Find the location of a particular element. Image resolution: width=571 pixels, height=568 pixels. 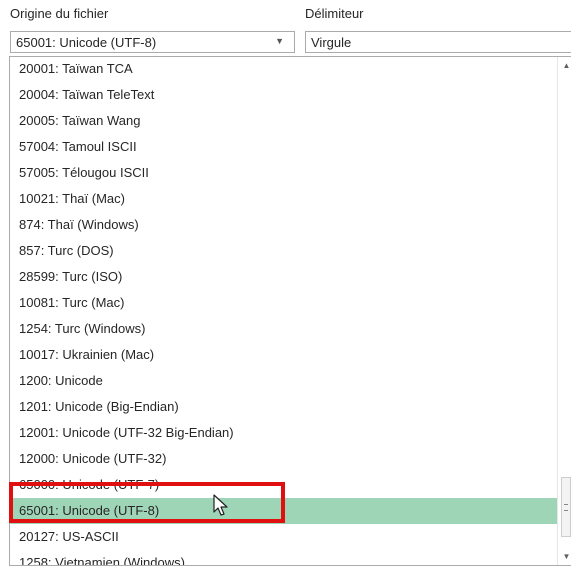

list-item: 1254: Turc (Windows) is located at coordinates (283, 329).